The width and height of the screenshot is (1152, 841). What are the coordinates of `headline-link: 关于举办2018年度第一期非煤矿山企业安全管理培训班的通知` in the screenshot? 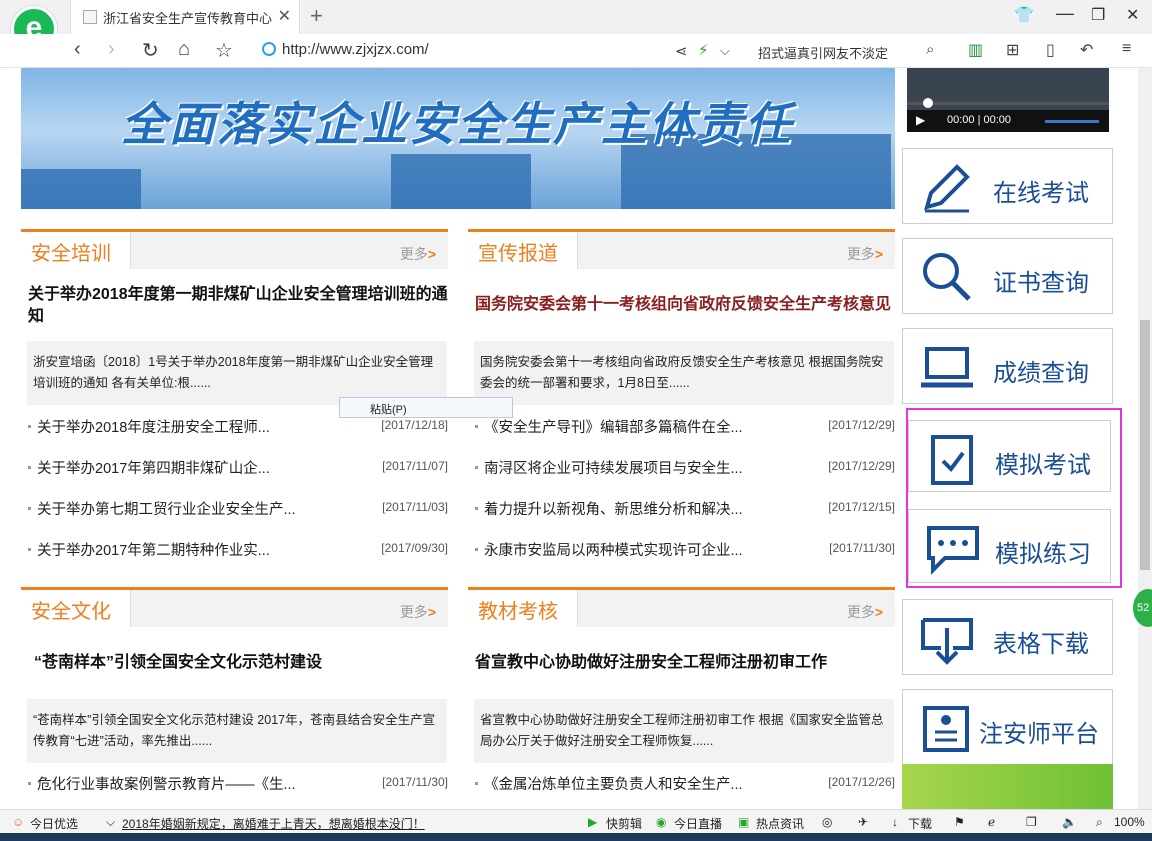 It's located at (238, 306).